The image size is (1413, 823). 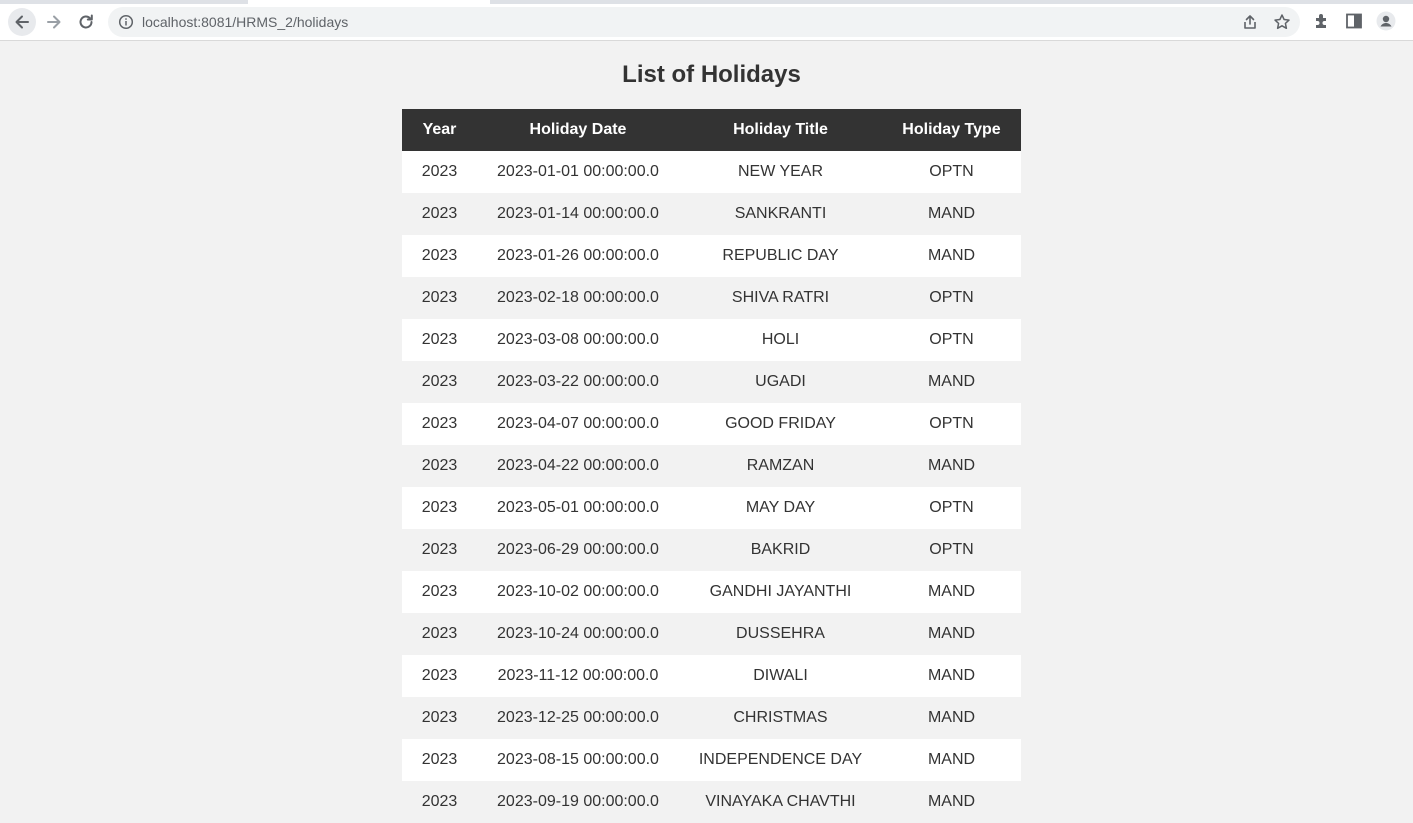 What do you see at coordinates (126, 22) in the screenshot?
I see `info-icon` at bounding box center [126, 22].